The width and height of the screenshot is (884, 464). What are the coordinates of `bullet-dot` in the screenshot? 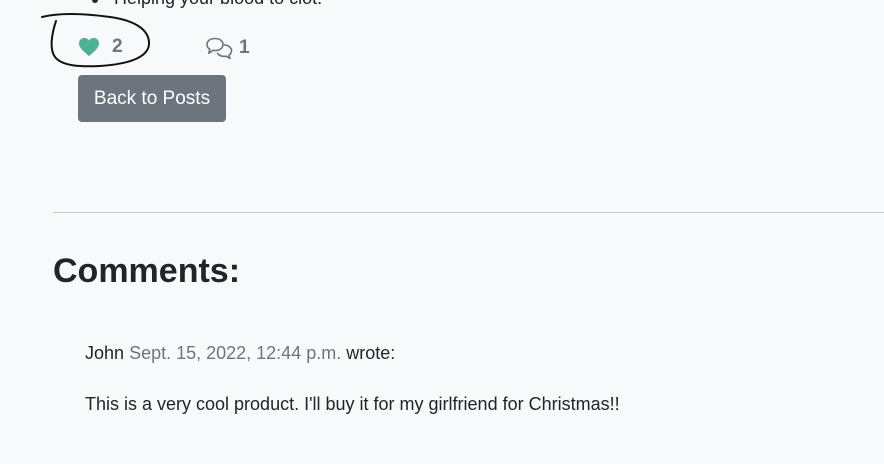 It's located at (95, 1).